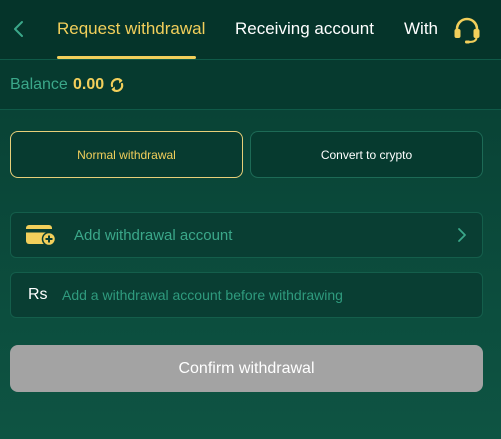  Describe the element at coordinates (19, 29) in the screenshot. I see `chevron-left-icon` at that location.